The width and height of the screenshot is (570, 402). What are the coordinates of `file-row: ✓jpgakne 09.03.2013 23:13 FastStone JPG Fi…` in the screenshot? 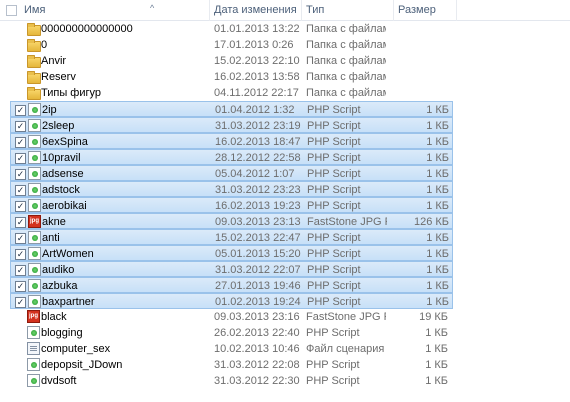 It's located at (231, 221).